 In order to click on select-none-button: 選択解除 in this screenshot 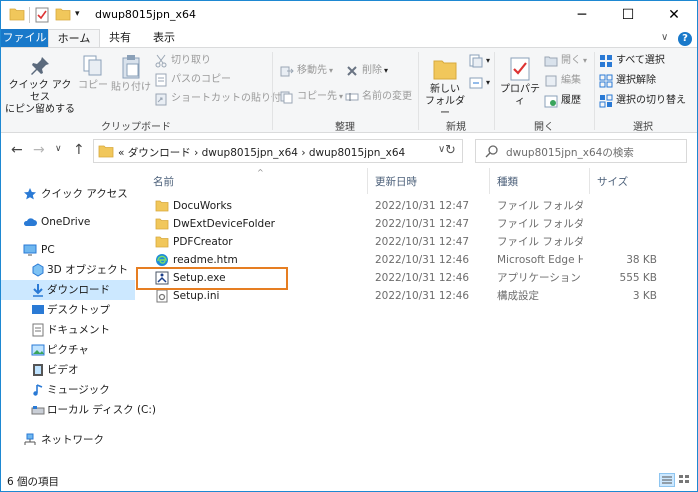, I will do `click(627, 81)`.